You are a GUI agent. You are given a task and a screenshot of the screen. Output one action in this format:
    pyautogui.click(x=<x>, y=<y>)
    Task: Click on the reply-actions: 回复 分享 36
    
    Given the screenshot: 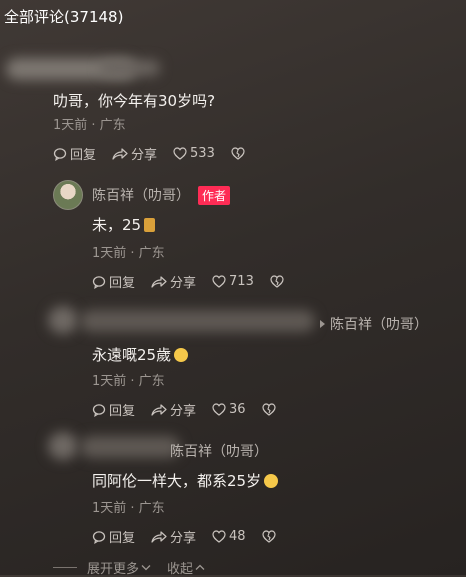 What is the action you would take?
    pyautogui.click(x=193, y=409)
    